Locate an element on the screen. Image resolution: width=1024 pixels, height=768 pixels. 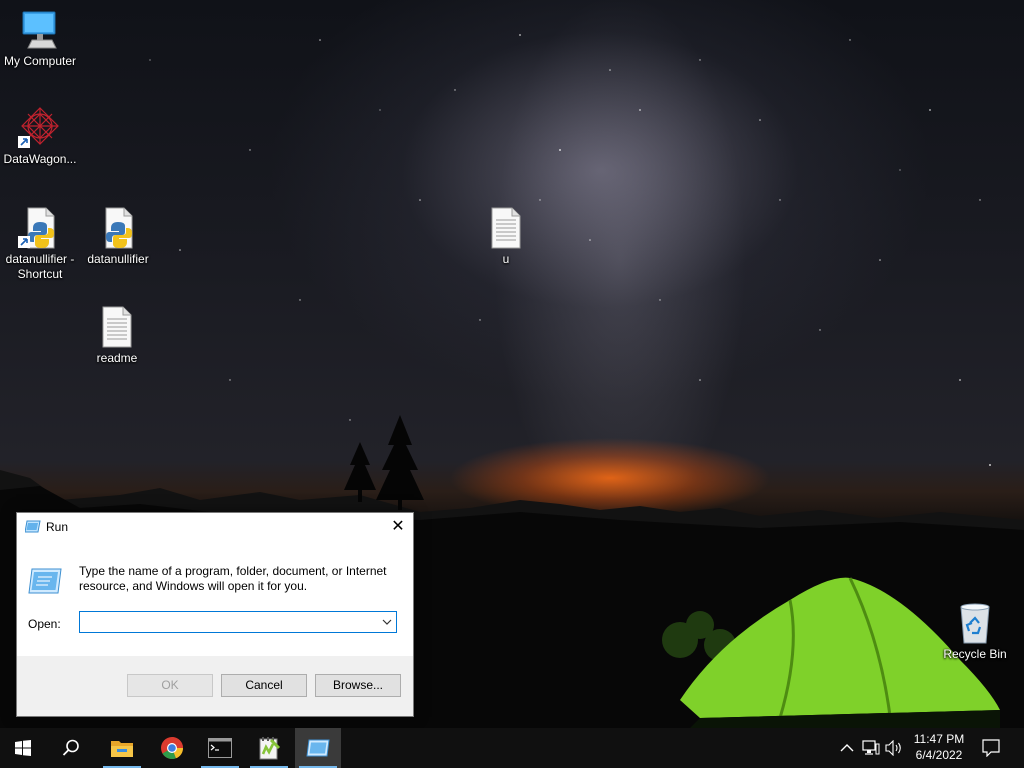
taskbar-file-explorer is located at coordinates (122, 748).